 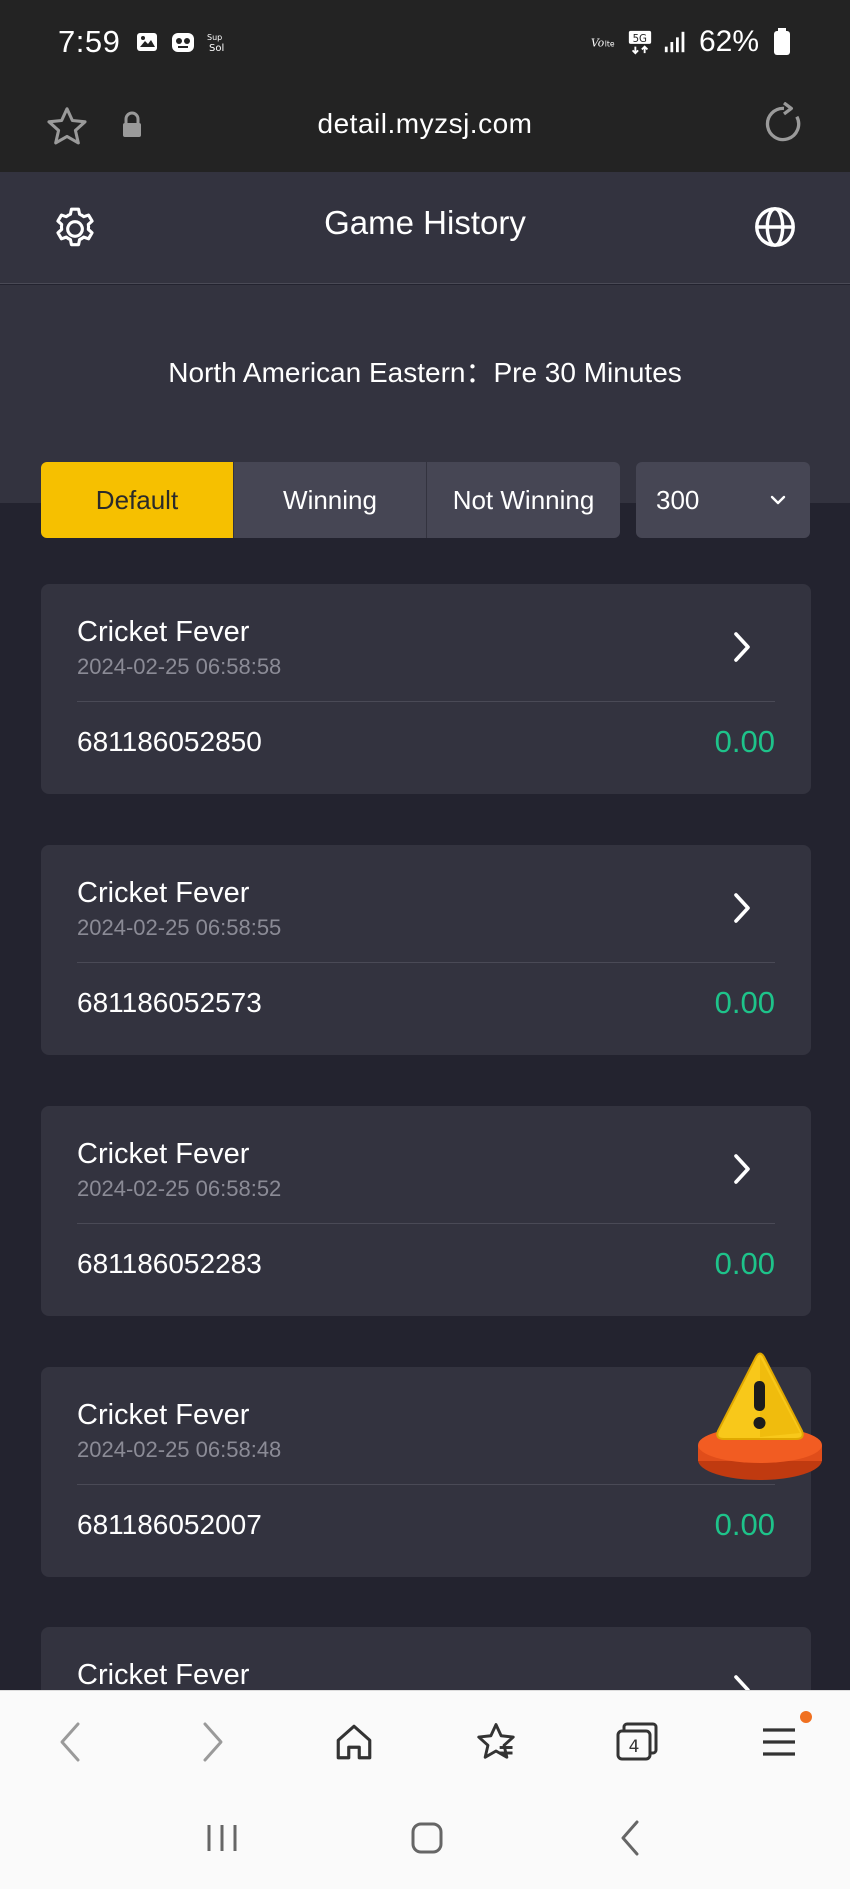 What do you see at coordinates (783, 1738) in the screenshot?
I see `menu-hamburger-icon` at bounding box center [783, 1738].